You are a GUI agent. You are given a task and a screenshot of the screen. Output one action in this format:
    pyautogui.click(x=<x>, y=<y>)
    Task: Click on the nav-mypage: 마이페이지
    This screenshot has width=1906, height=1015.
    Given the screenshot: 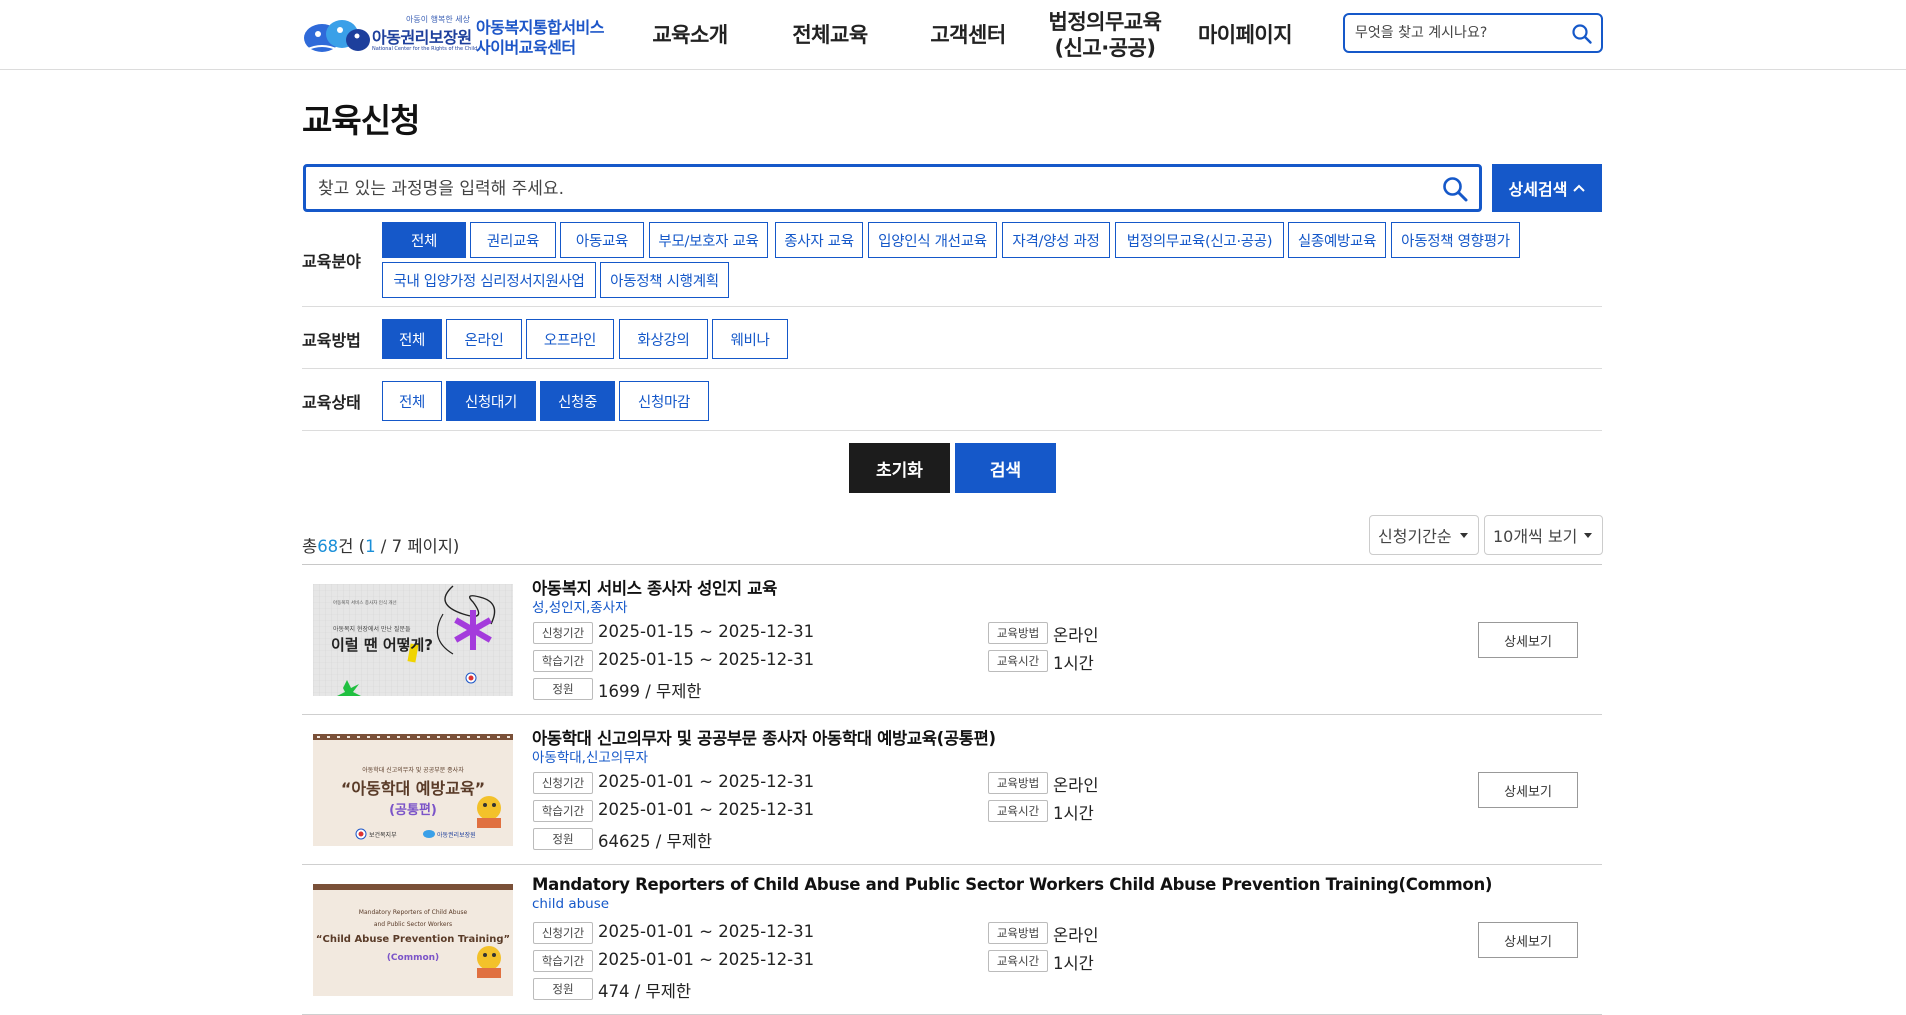 What is the action you would take?
    pyautogui.click(x=1245, y=35)
    